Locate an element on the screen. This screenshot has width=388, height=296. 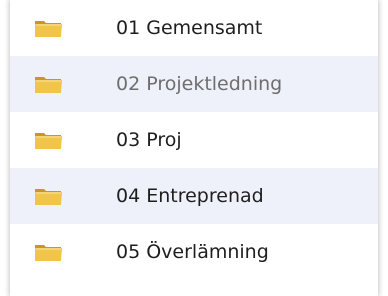
folder-label: 03 Proj is located at coordinates (149, 140).